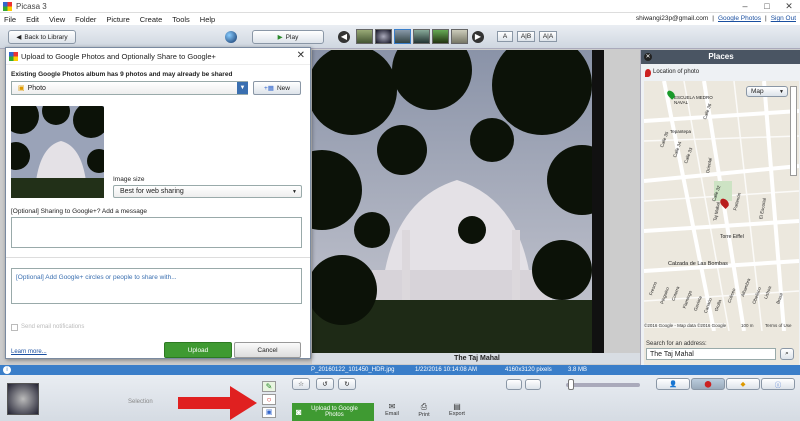  What do you see at coordinates (301, 55) in the screenshot?
I see `dialog-close-button: ✕` at bounding box center [301, 55].